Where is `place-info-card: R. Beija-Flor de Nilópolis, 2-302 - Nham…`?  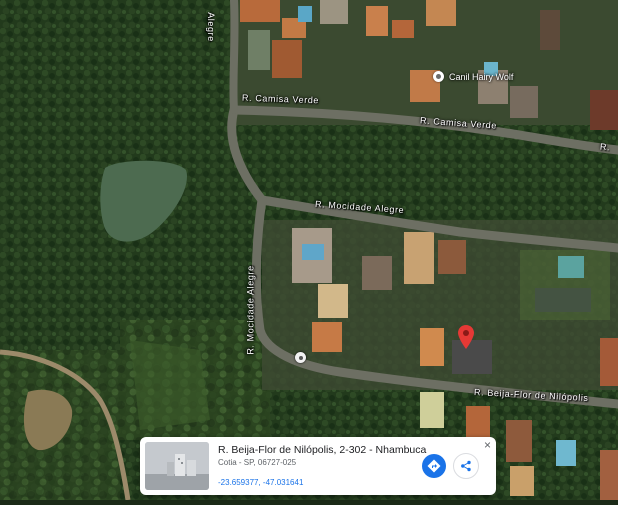 place-info-card: R. Beija-Flor de Nilópolis, 2-302 - Nham… is located at coordinates (318, 466).